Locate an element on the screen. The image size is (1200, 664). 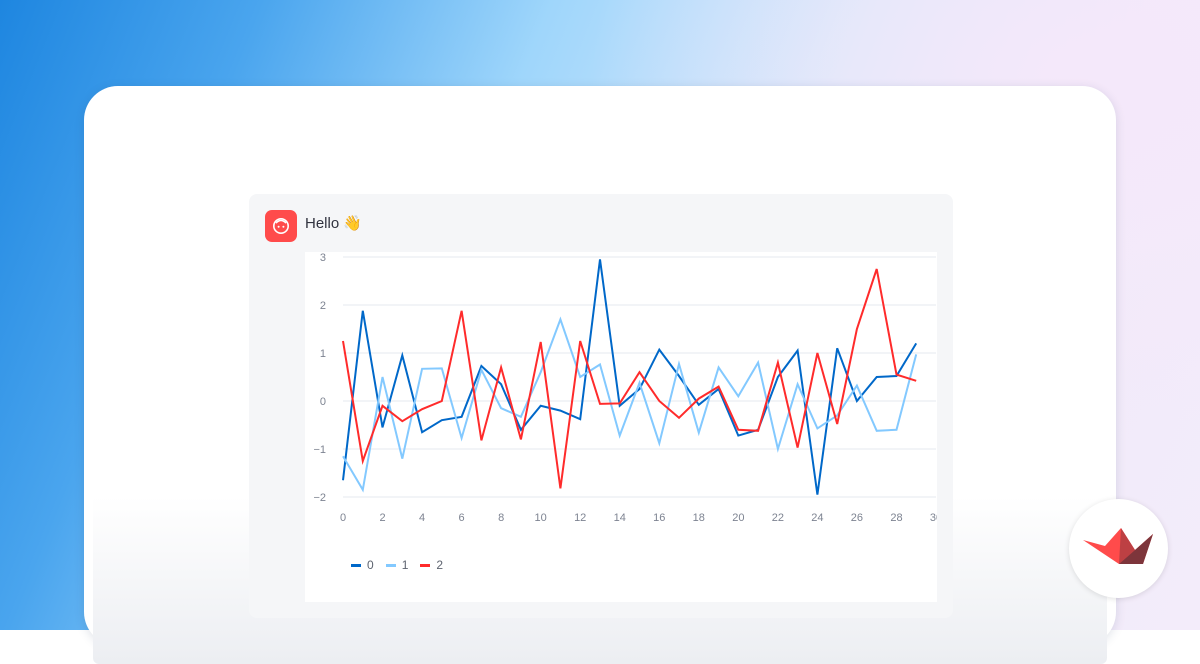
message-text: Hello 👋 is located at coordinates (334, 223).